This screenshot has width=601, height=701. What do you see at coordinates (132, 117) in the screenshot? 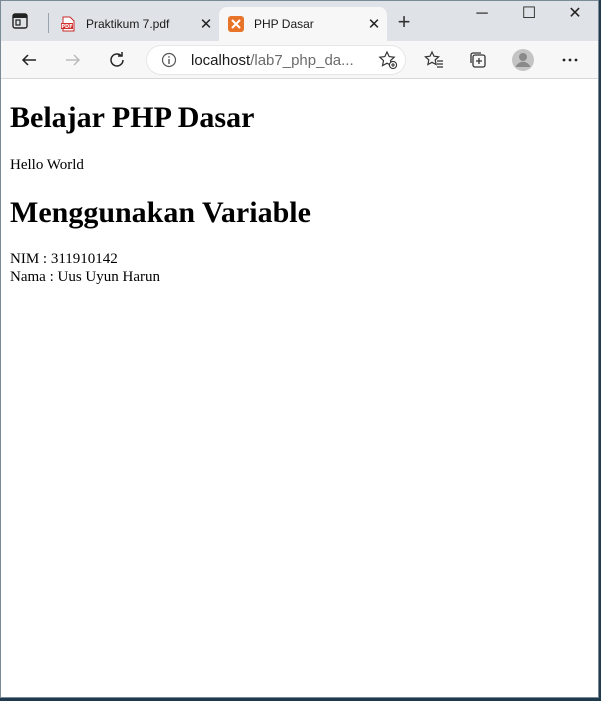
I see `page-heading: Belajar PHP Dasar` at bounding box center [132, 117].